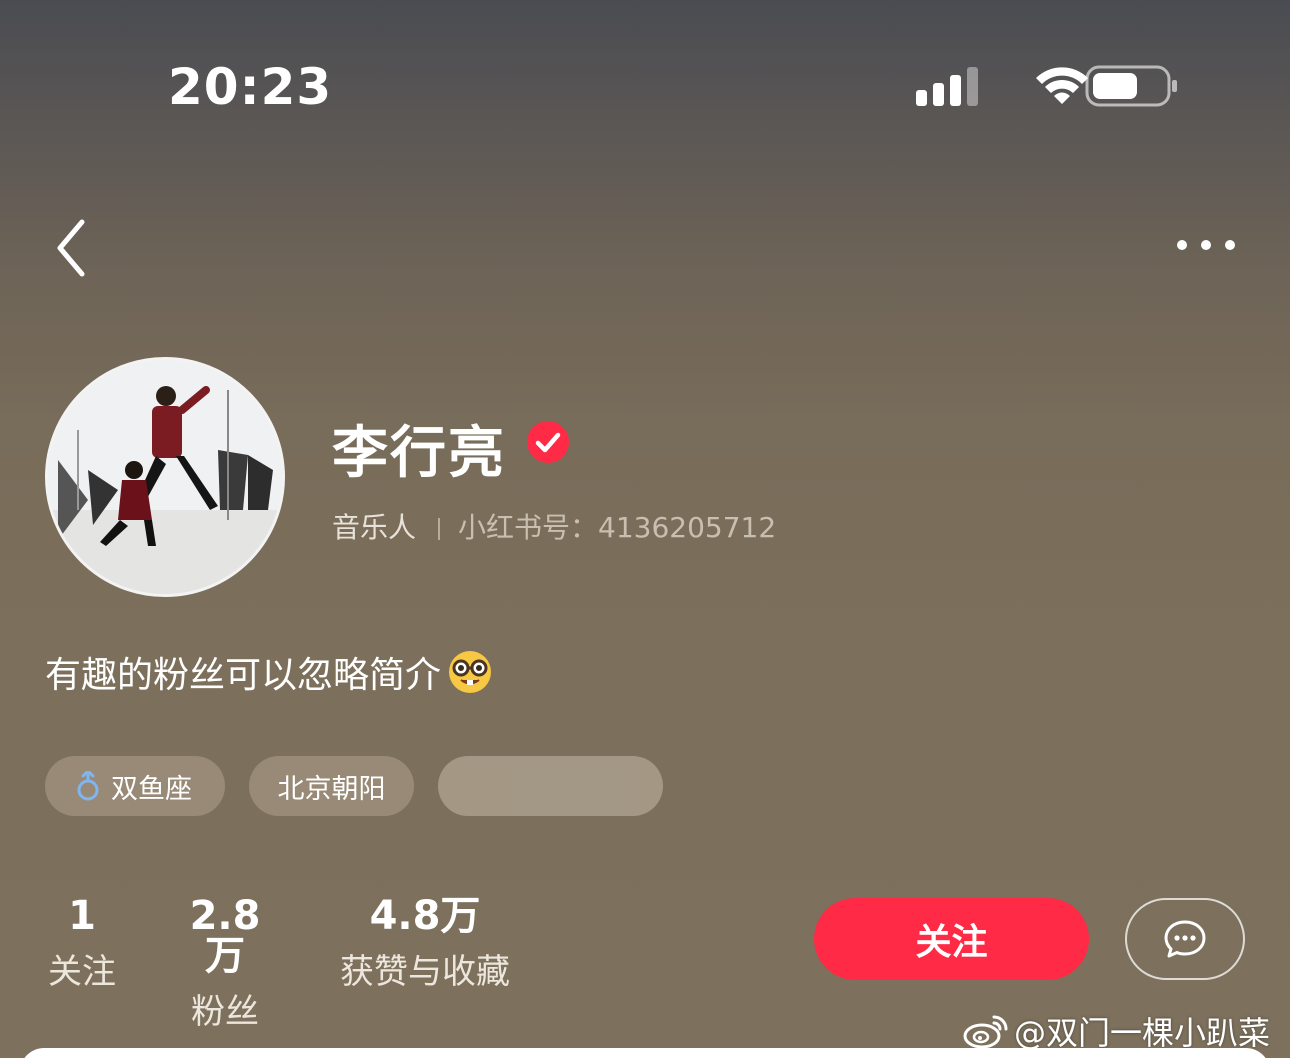  Describe the element at coordinates (617, 527) in the screenshot. I see `xiaohongshu-id: 小红书号：4136205712` at that location.